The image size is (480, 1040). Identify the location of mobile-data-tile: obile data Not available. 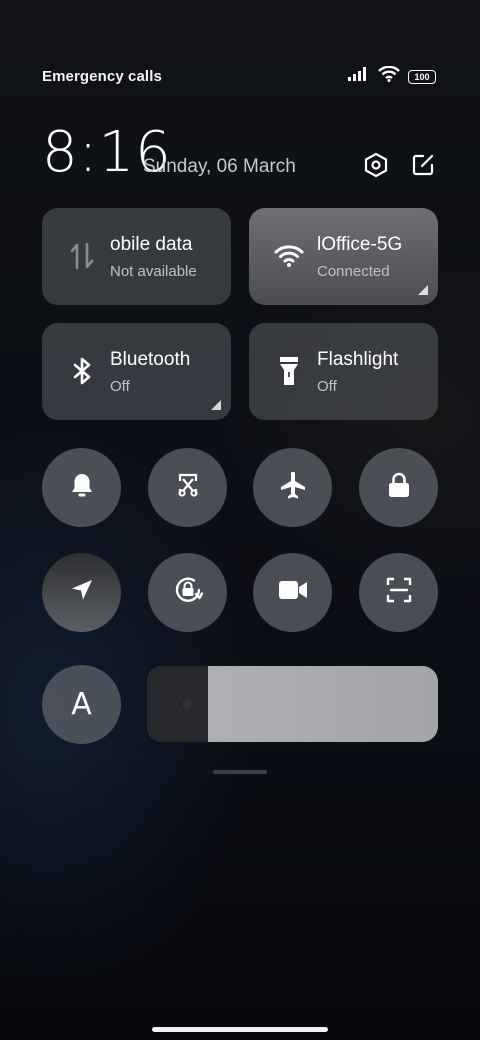
(136, 256).